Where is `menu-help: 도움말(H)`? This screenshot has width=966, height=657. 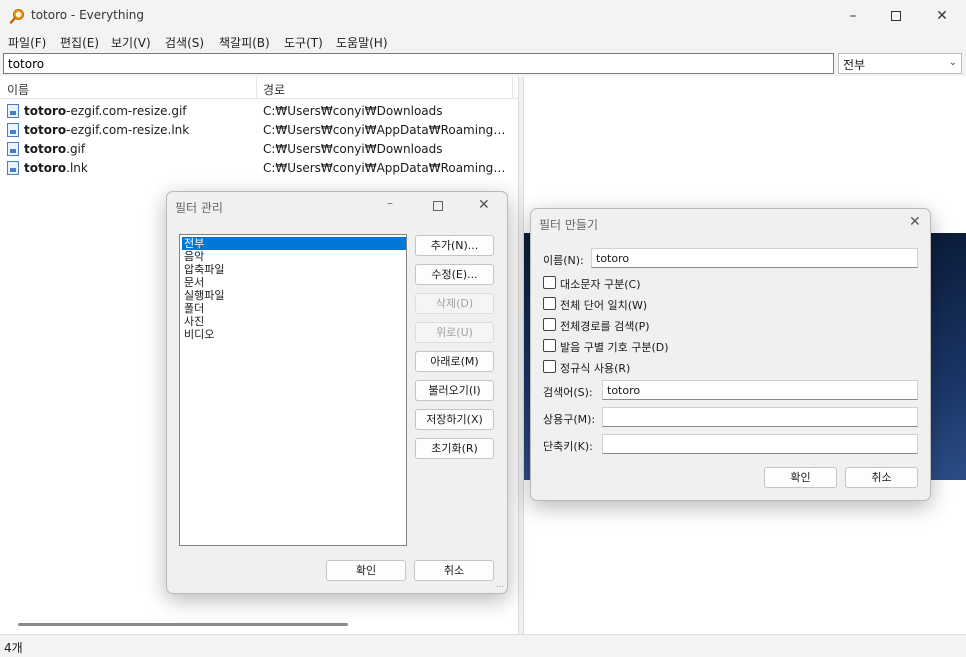
menu-help: 도움말(H) is located at coordinates (362, 42).